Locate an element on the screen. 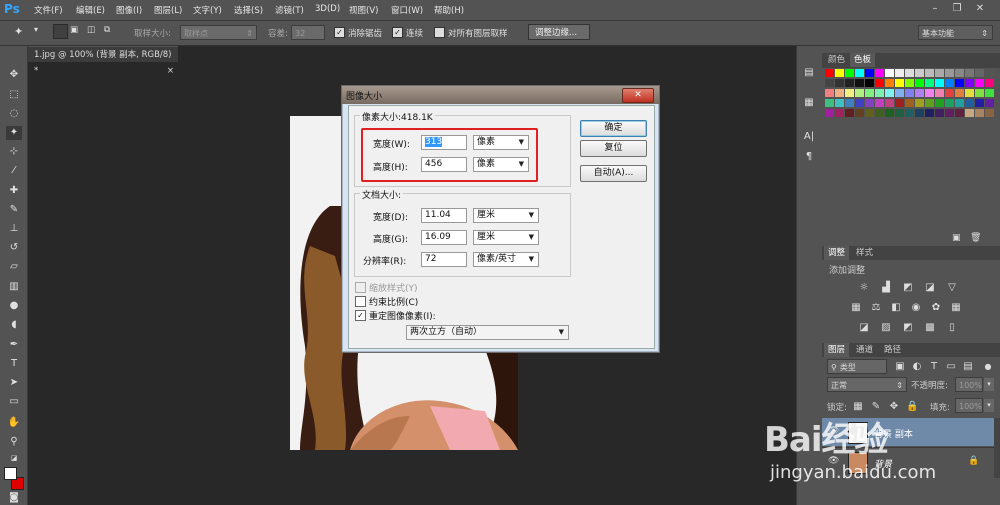 The image size is (1000, 505). filter-toggle-icon: ● is located at coordinates (988, 366).